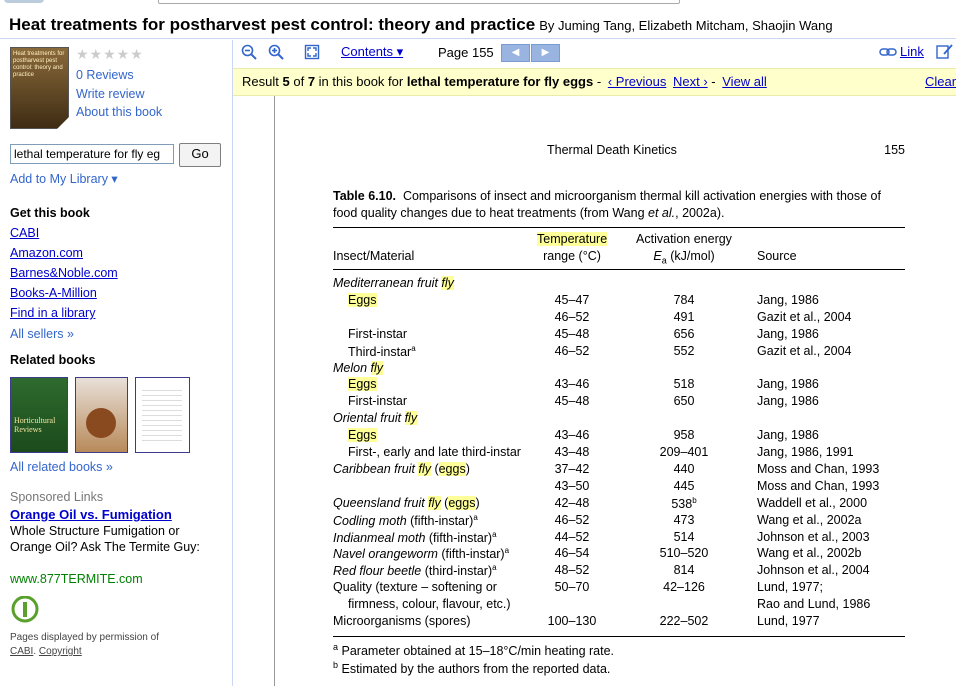 Image resolution: width=956 pixels, height=686 pixels. What do you see at coordinates (39, 415) in the screenshot?
I see `related-book-cover-1: Horticultural Reviews` at bounding box center [39, 415].